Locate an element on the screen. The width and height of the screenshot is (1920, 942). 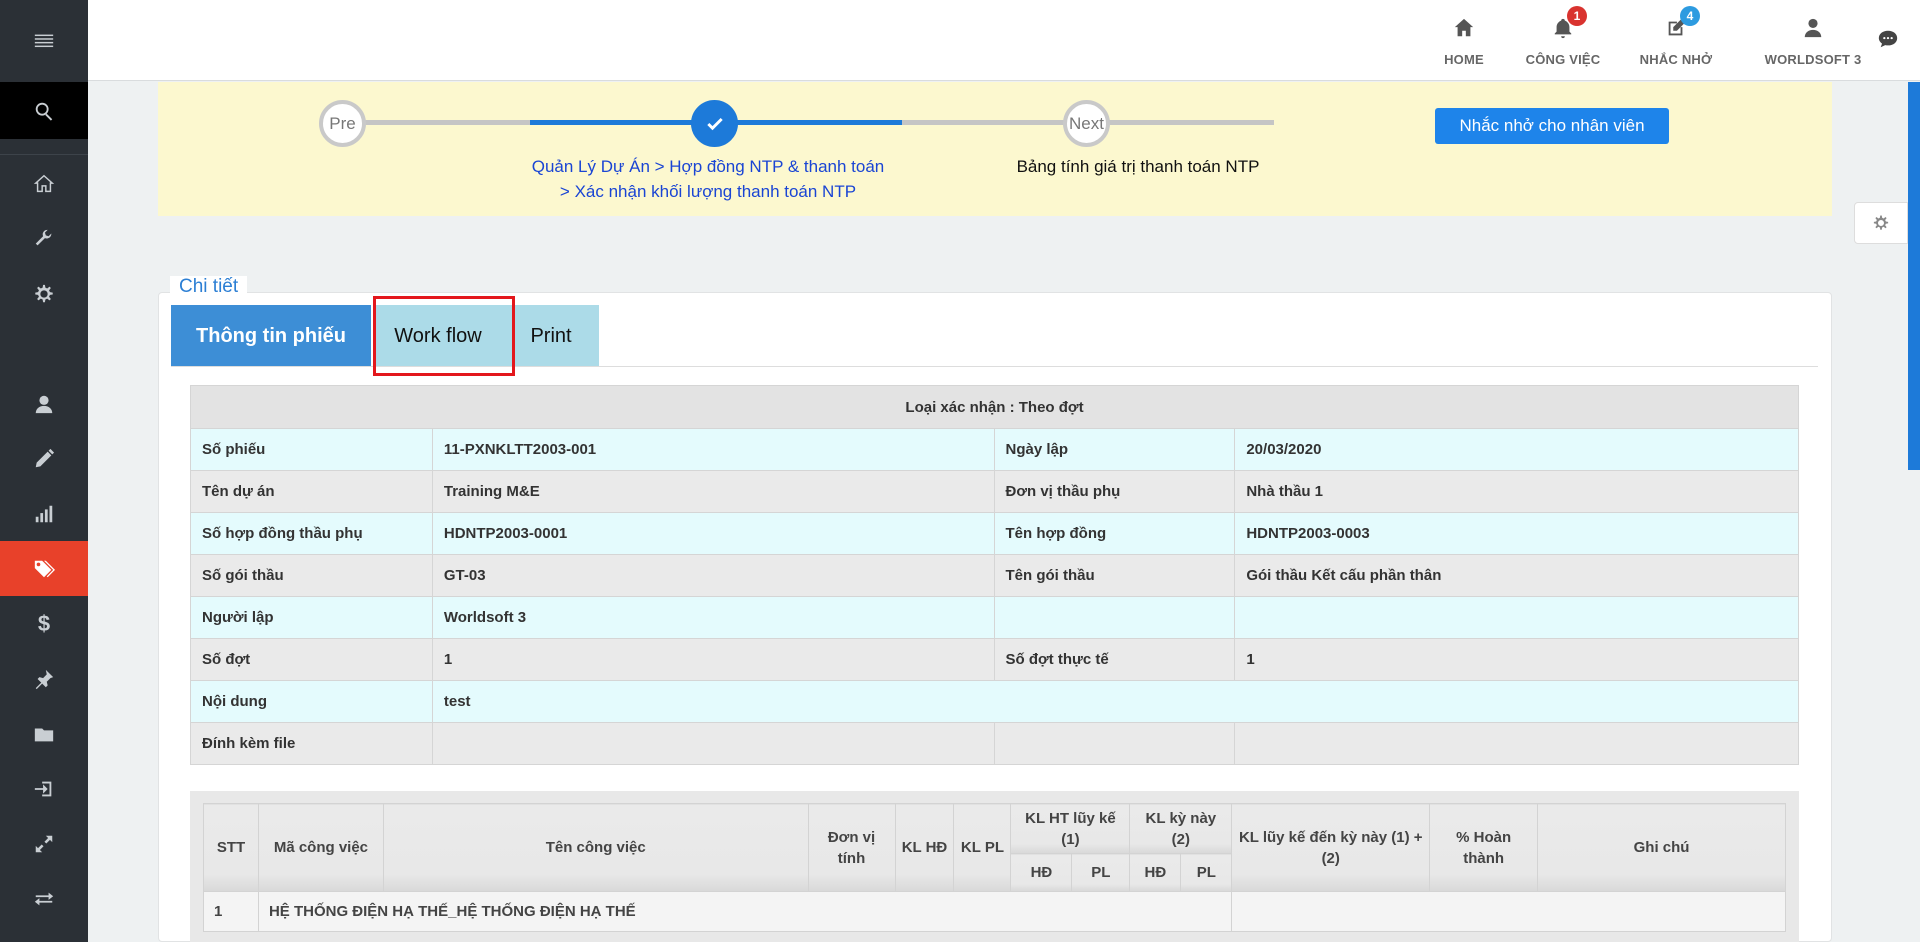
pencil-icon is located at coordinates (44, 458).